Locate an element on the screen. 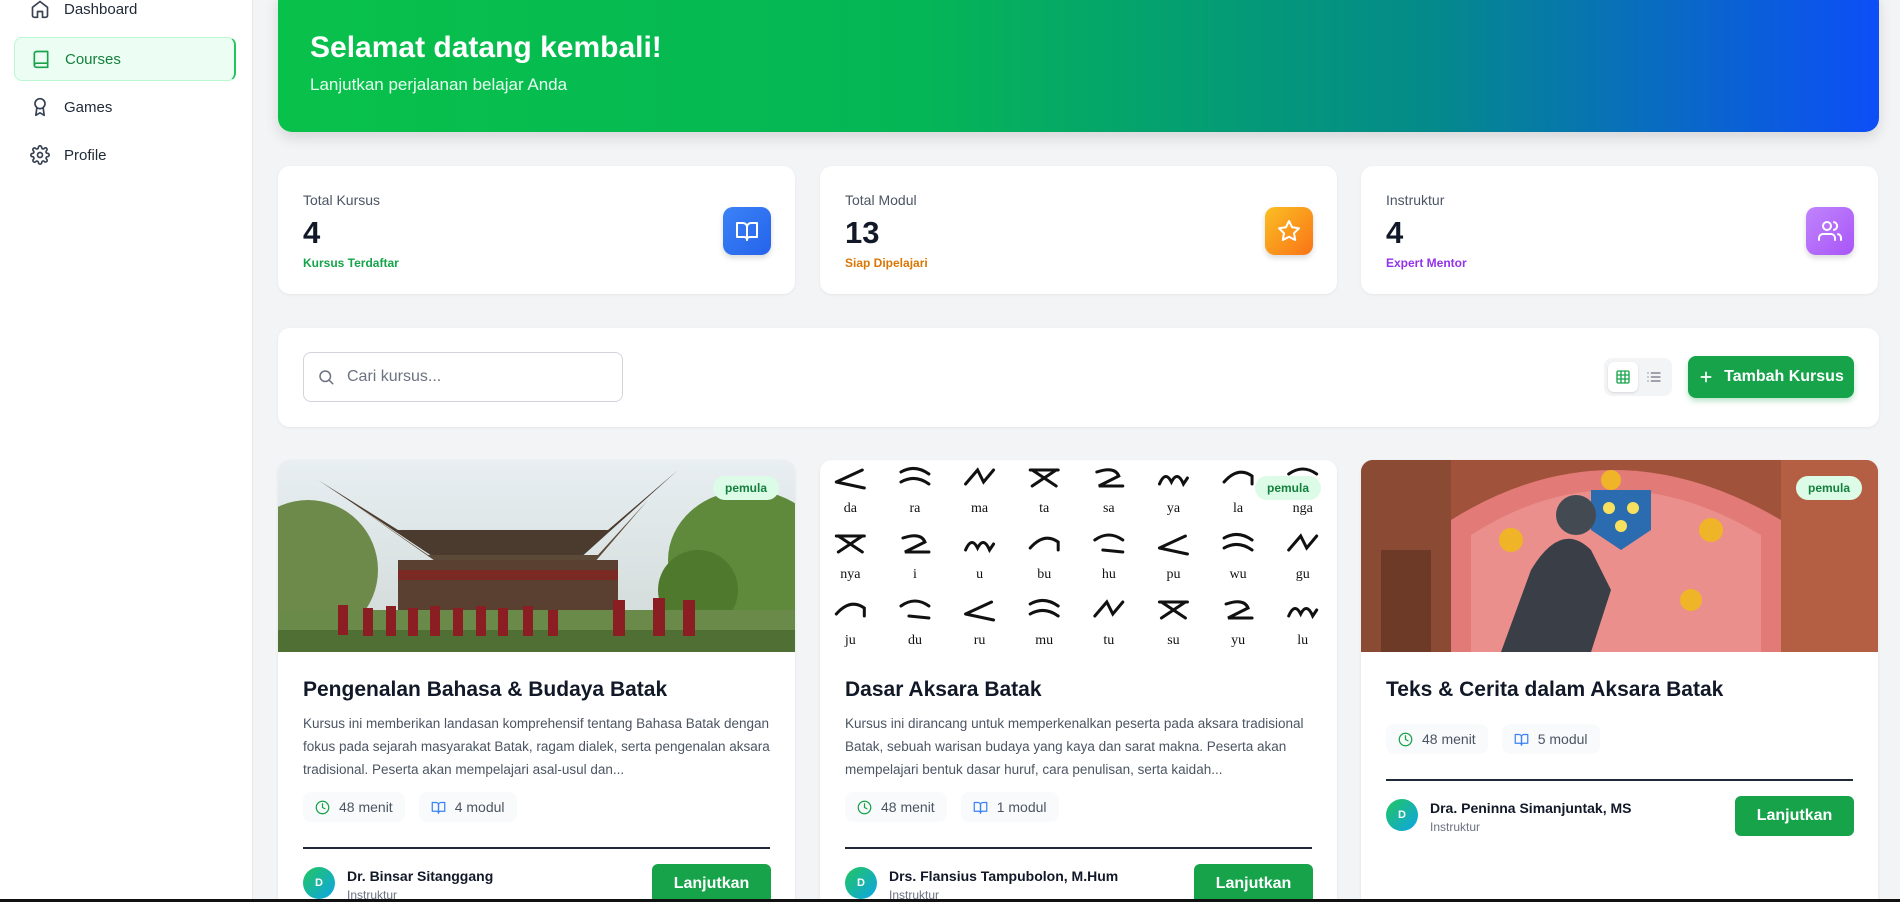 Image resolution: width=1900 pixels, height=902 pixels. aksara-syllable-label: tu is located at coordinates (1108, 640).